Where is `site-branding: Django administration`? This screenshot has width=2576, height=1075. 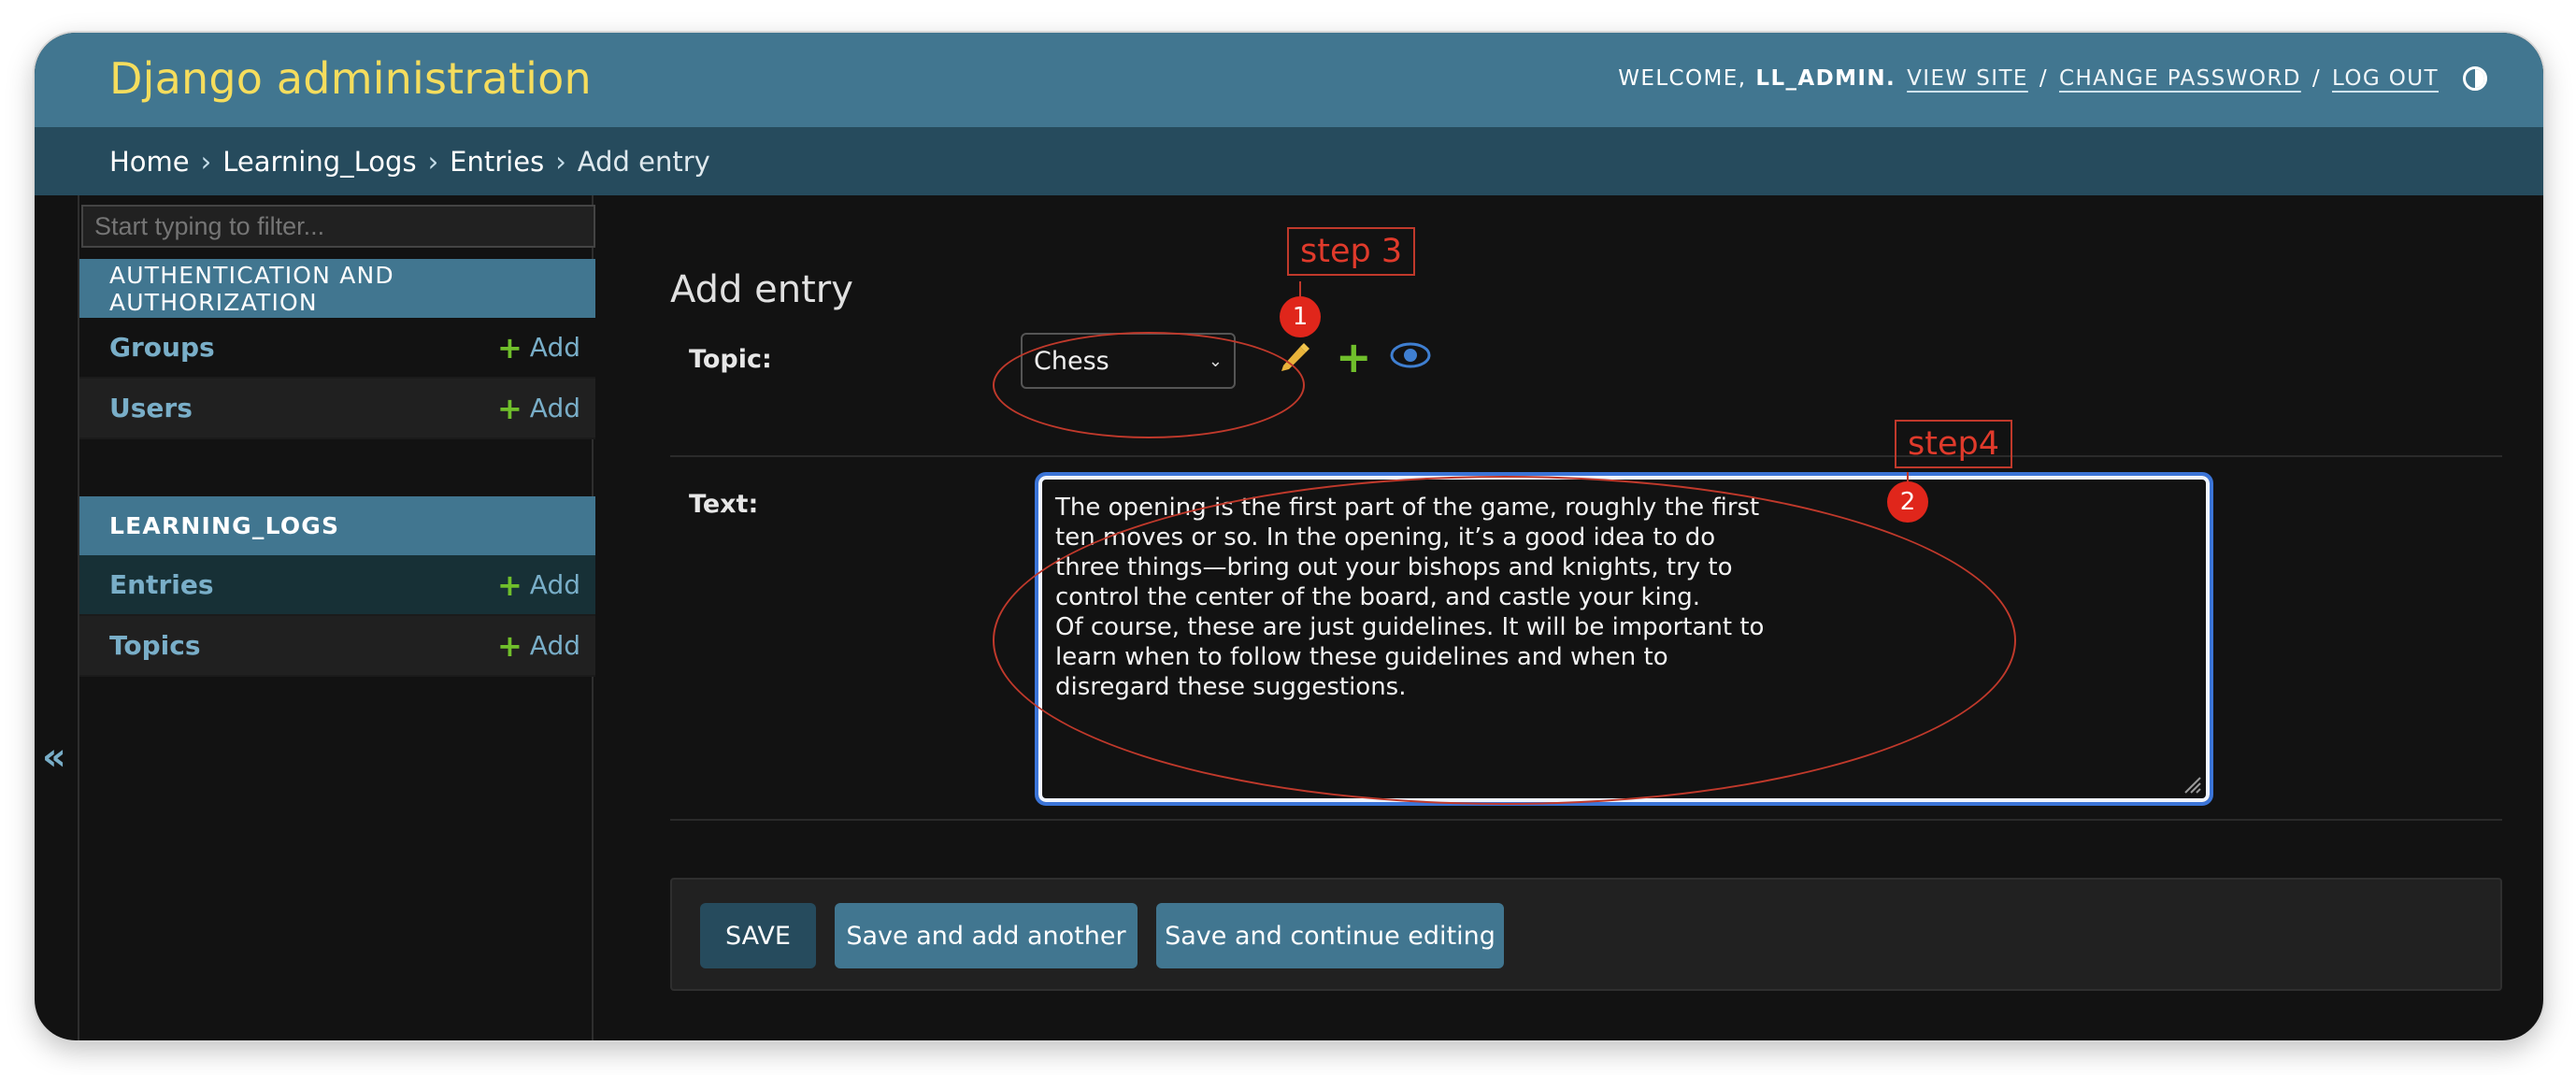 site-branding: Django administration is located at coordinates (350, 78).